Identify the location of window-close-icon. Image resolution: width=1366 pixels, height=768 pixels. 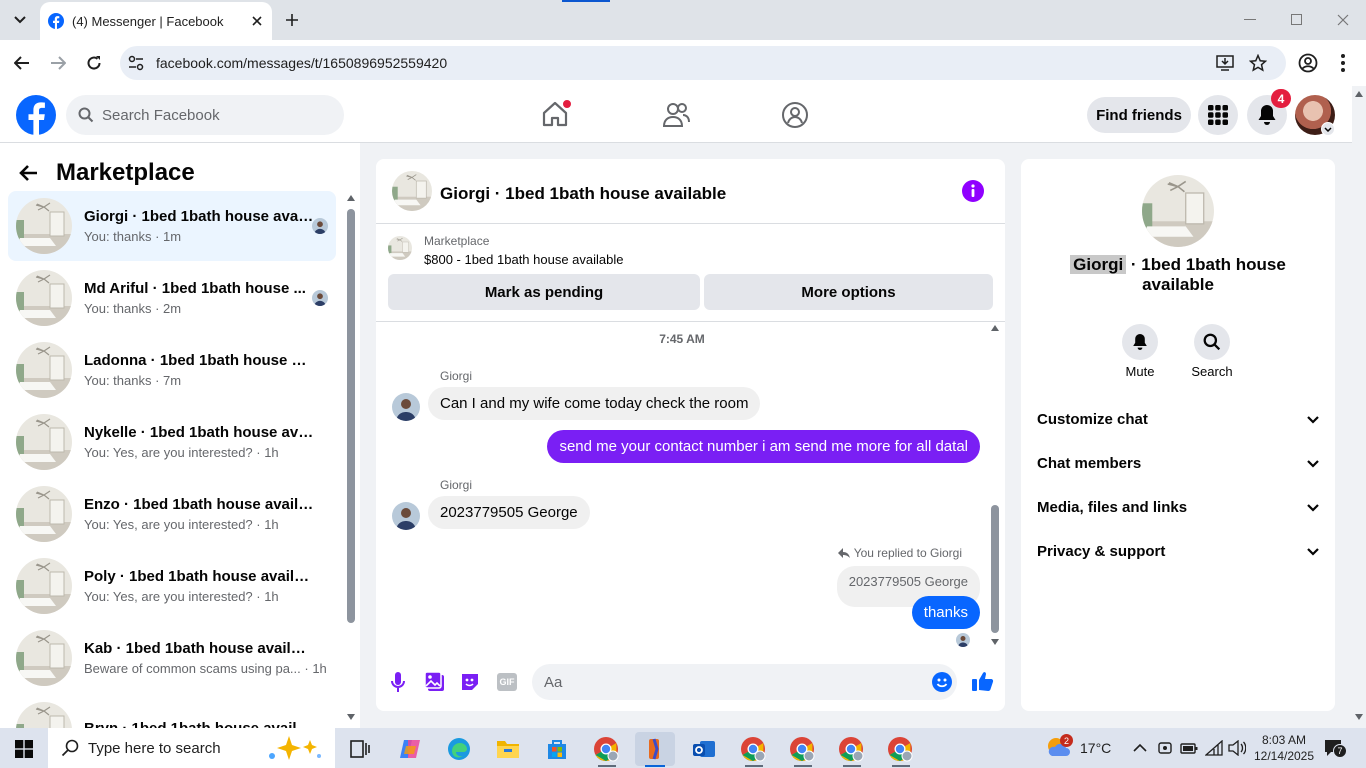
(1343, 20).